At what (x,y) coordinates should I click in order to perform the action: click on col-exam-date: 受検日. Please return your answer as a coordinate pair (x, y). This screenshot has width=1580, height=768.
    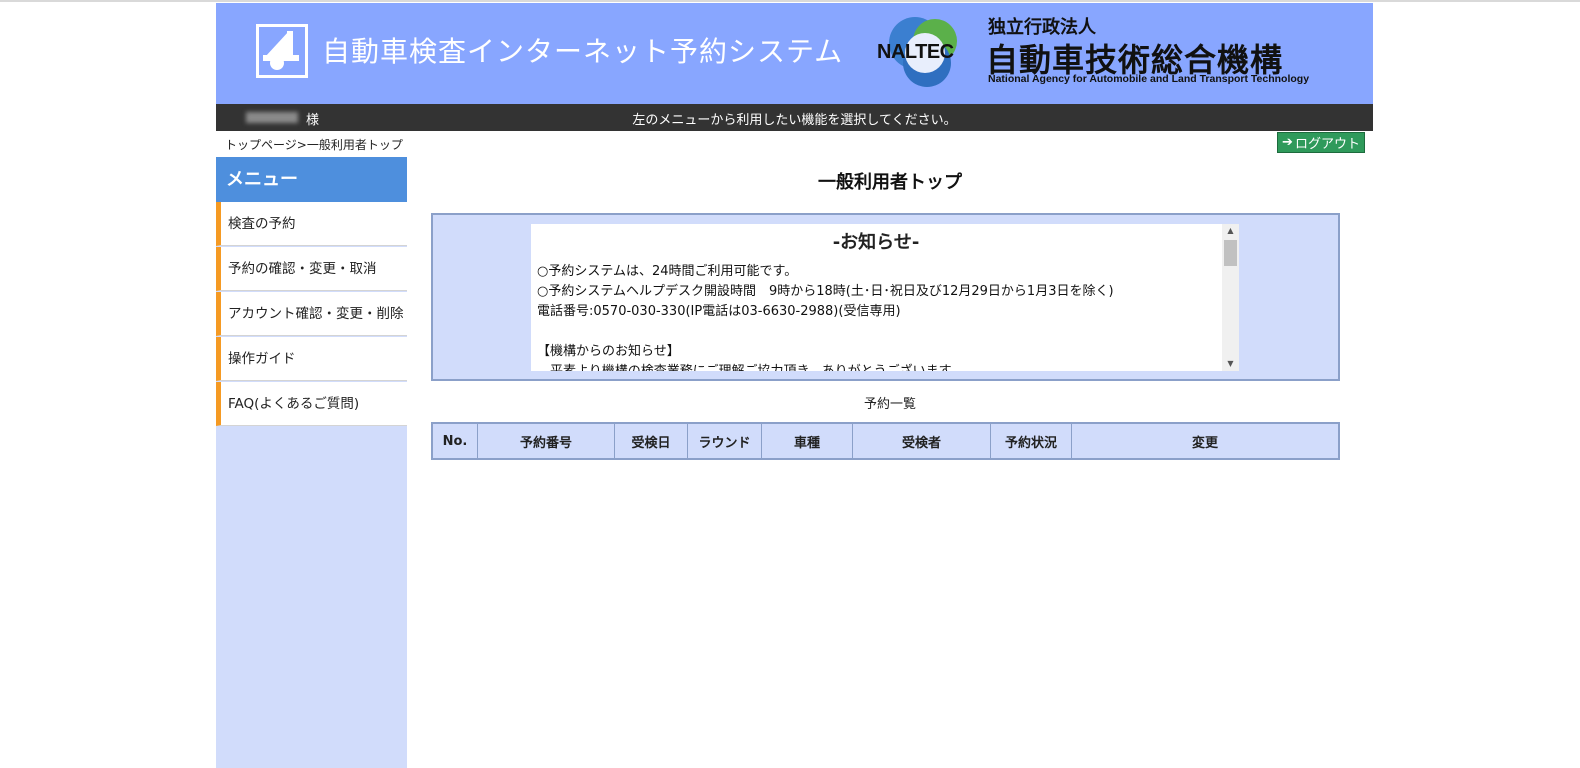
    Looking at the image, I should click on (651, 441).